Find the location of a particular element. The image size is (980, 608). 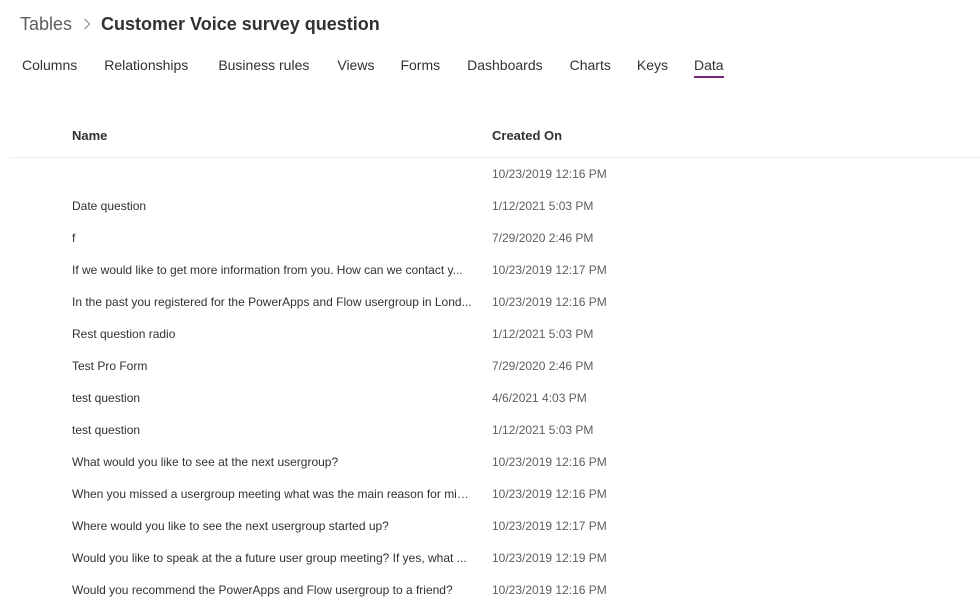

breadcrumb: Tables Customer Voice survey question is located at coordinates (200, 24).